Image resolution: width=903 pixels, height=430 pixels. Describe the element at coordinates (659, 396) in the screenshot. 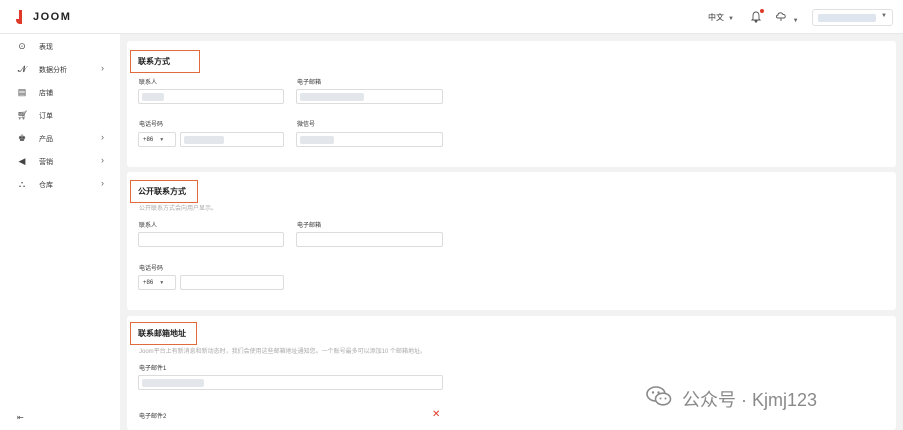

I see `wechat-icon` at that location.